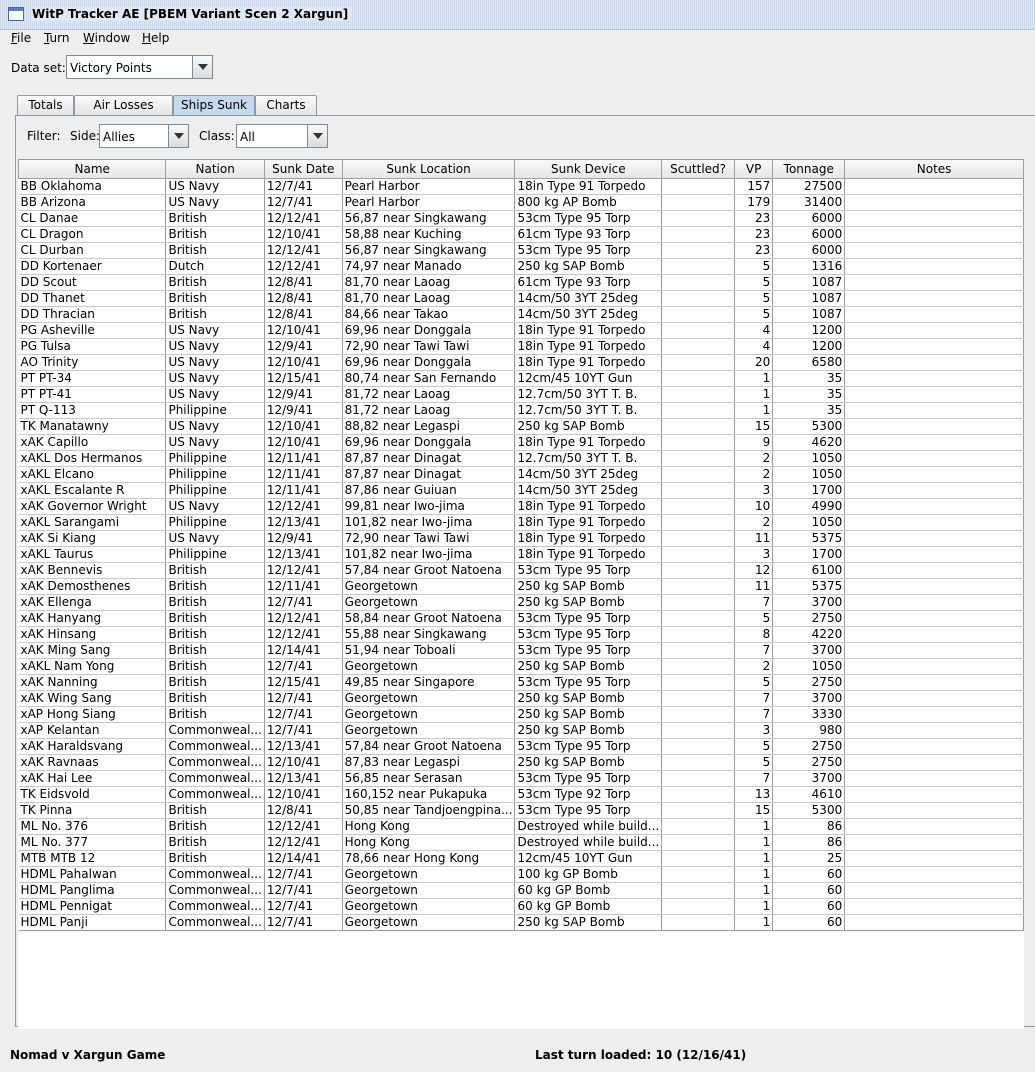 The image size is (1035, 1072). I want to click on menu-turn: Turn, so click(56, 38).